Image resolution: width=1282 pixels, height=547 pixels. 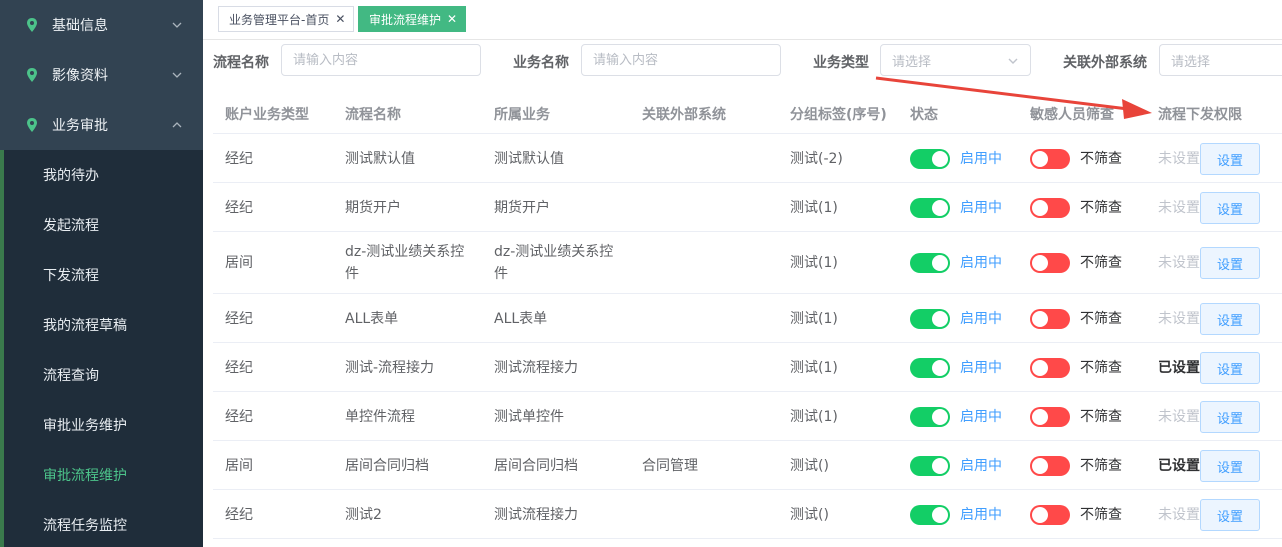 What do you see at coordinates (536, 515) in the screenshot?
I see `cell-business: 测试流程接力` at bounding box center [536, 515].